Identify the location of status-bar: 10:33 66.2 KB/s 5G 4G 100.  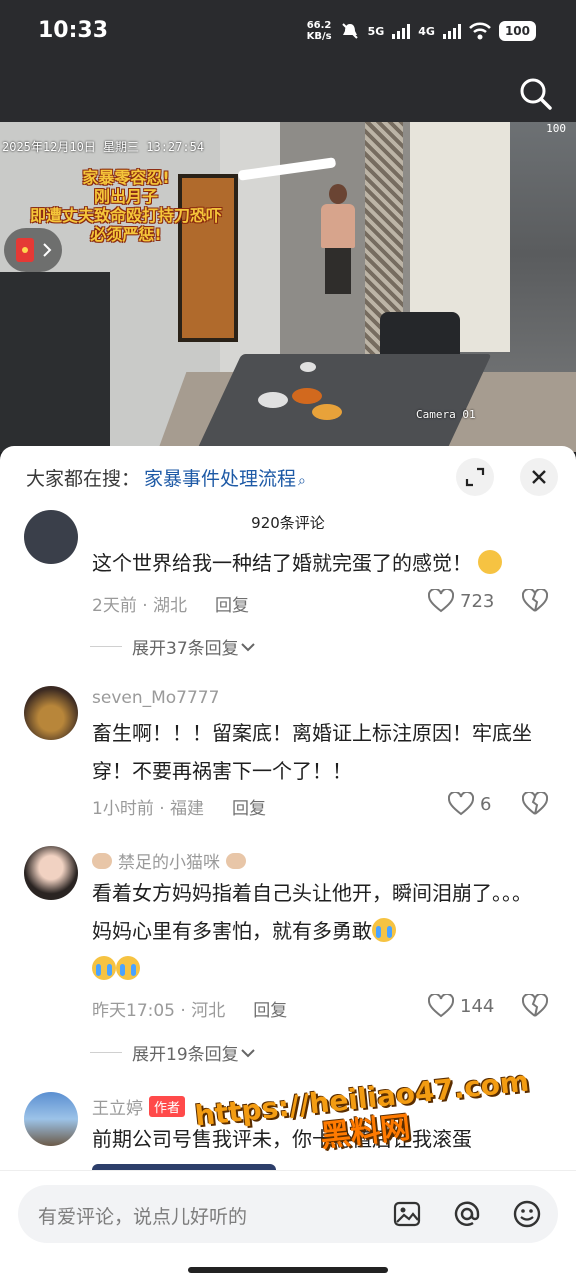
(288, 33).